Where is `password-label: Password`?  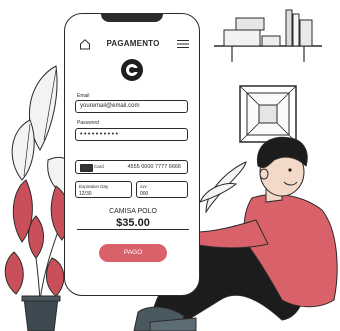 password-label: Password is located at coordinates (88, 123).